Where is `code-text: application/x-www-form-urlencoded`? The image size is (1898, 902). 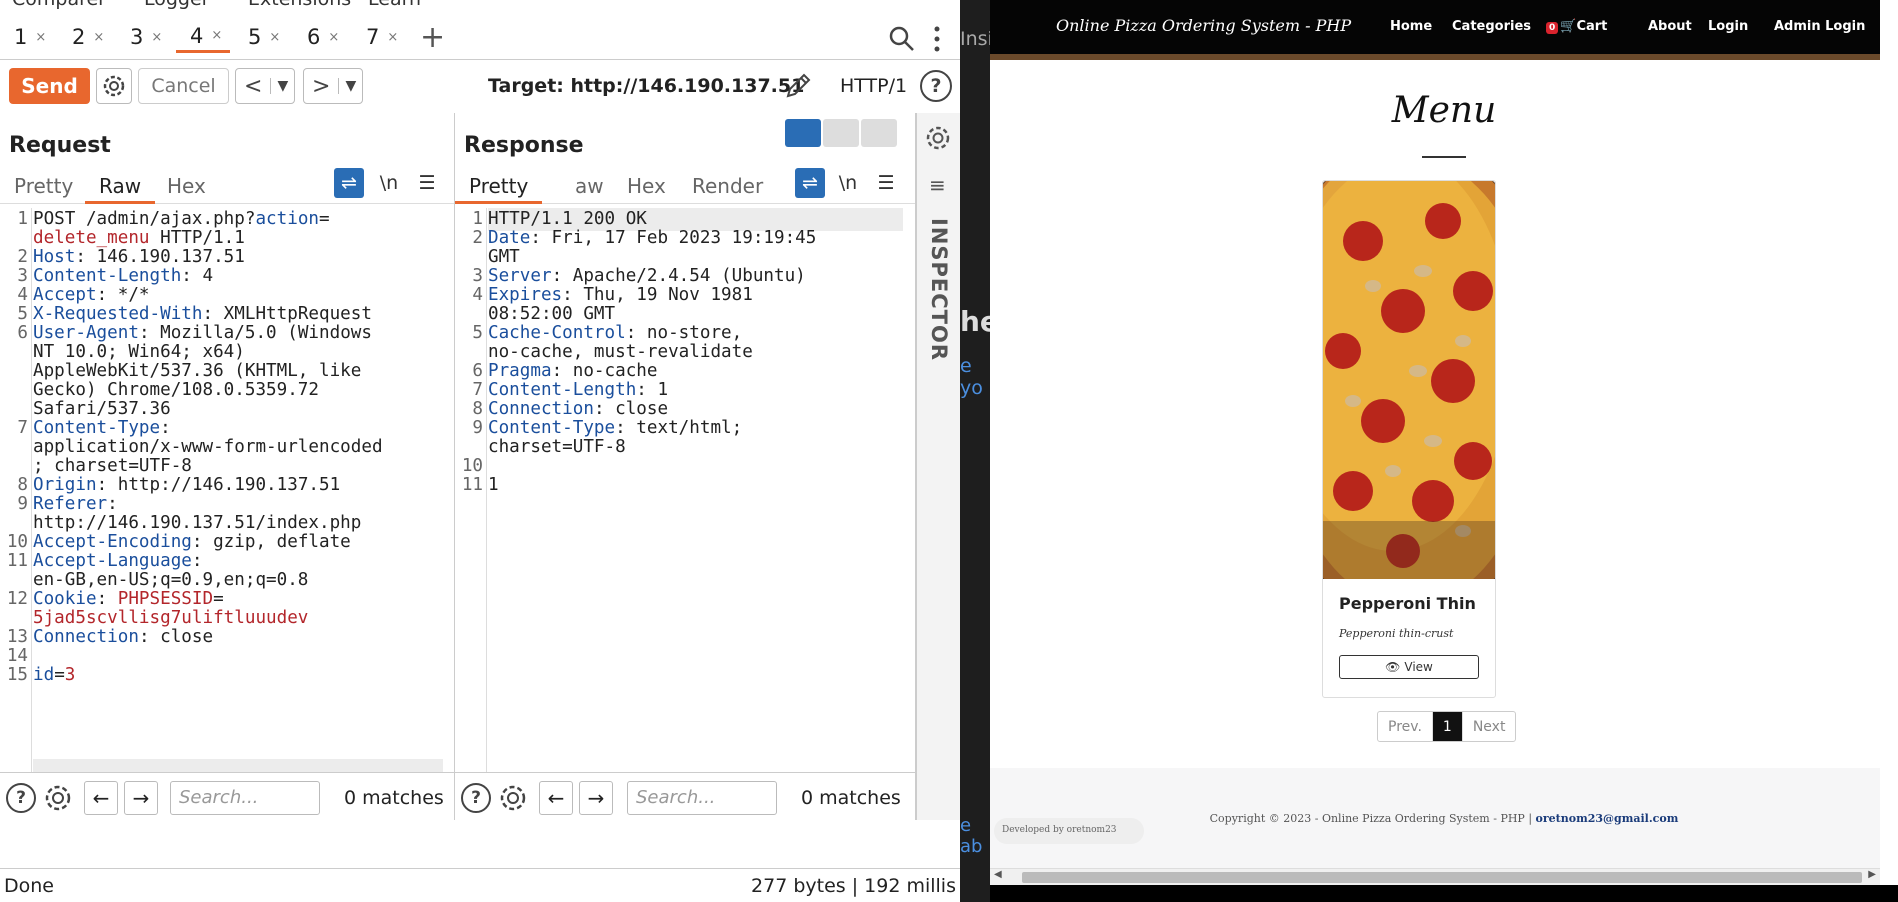
code-text: application/x-www-form-urlencoded is located at coordinates (208, 447).